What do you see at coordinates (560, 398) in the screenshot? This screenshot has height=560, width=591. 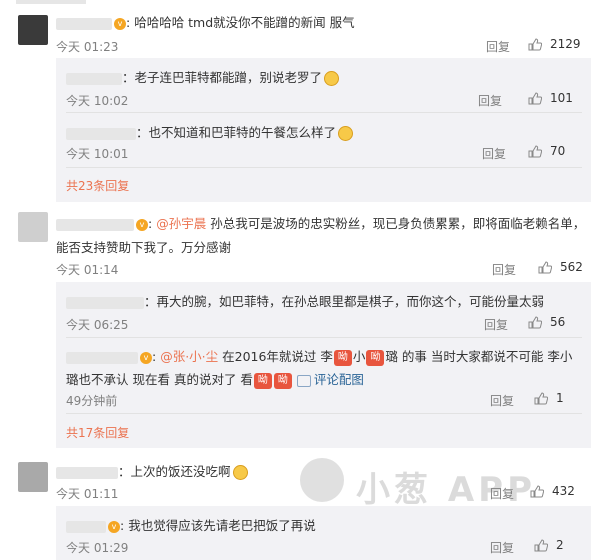 I see `like-count: 1` at bounding box center [560, 398].